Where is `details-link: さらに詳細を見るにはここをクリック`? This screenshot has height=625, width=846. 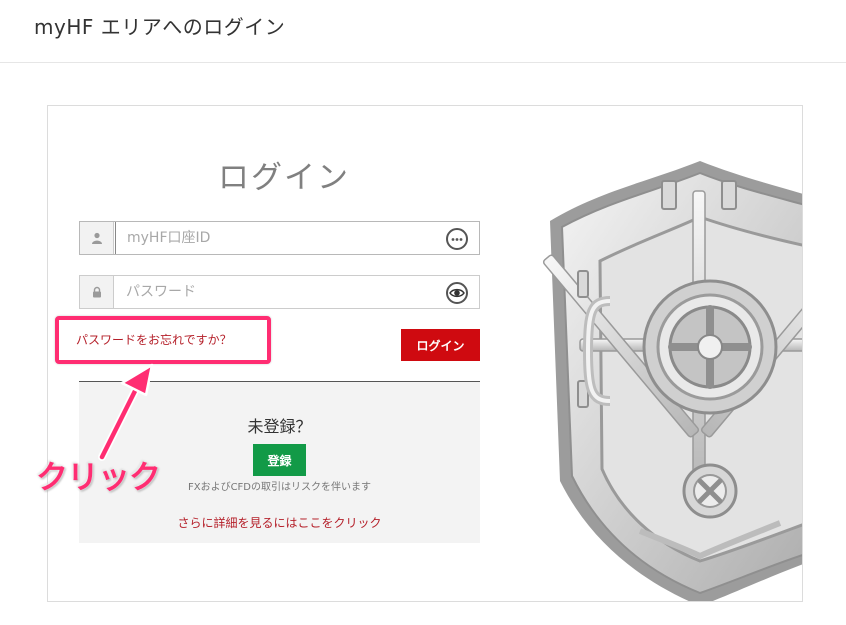
details-link: さらに詳細を見るにはここをクリック is located at coordinates (279, 522).